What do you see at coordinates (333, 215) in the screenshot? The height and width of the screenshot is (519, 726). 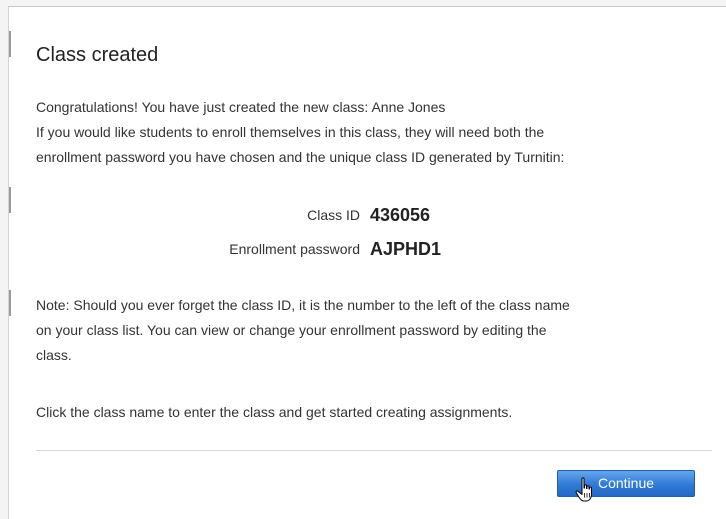 I see `class-id-label: Class ID` at bounding box center [333, 215].